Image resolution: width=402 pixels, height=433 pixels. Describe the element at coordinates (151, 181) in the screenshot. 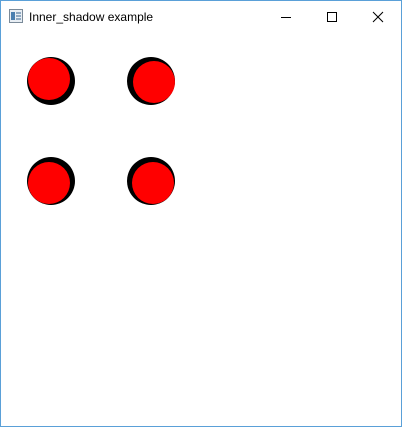

I see `shadow-circle-bottom-right` at that location.